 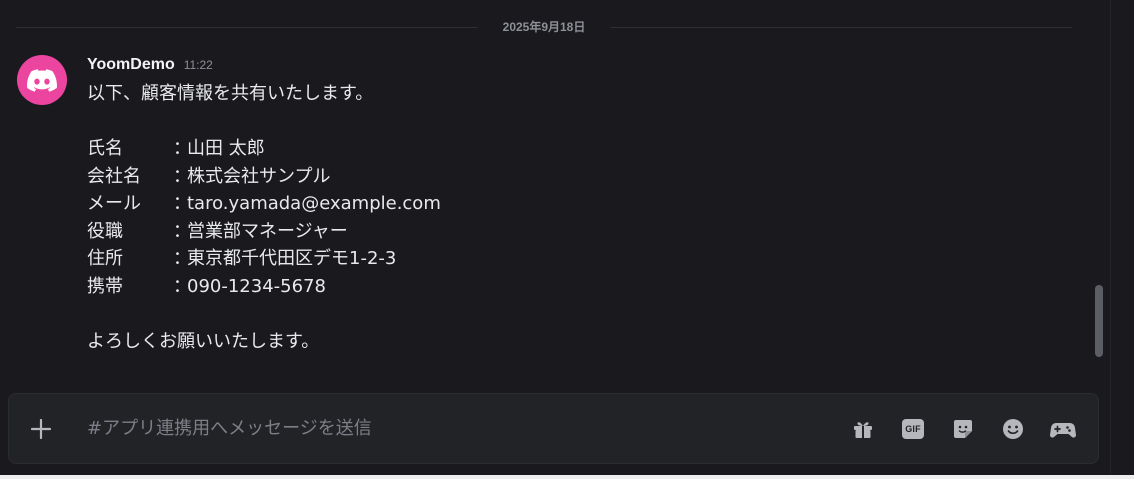 I want to click on field-label: 会社名, so click(x=114, y=176).